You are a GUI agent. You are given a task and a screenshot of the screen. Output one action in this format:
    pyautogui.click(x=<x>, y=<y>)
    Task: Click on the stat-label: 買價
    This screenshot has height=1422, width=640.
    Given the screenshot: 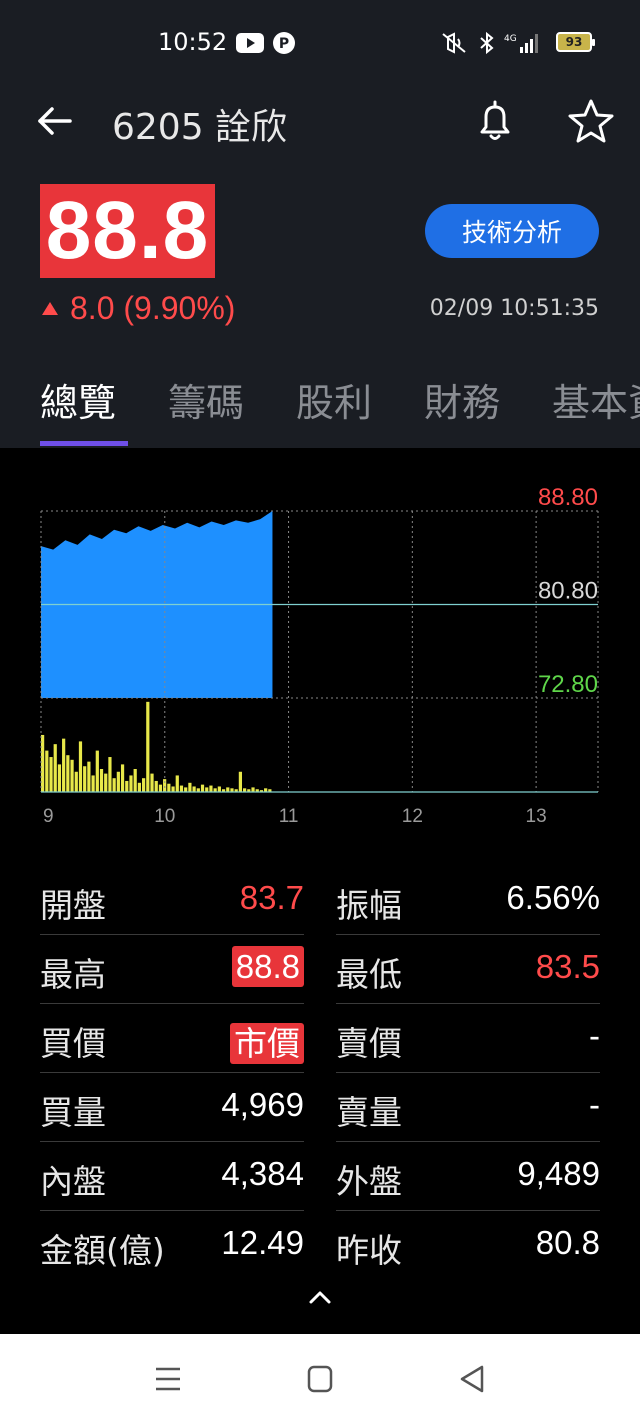 What is the action you would take?
    pyautogui.click(x=73, y=1043)
    